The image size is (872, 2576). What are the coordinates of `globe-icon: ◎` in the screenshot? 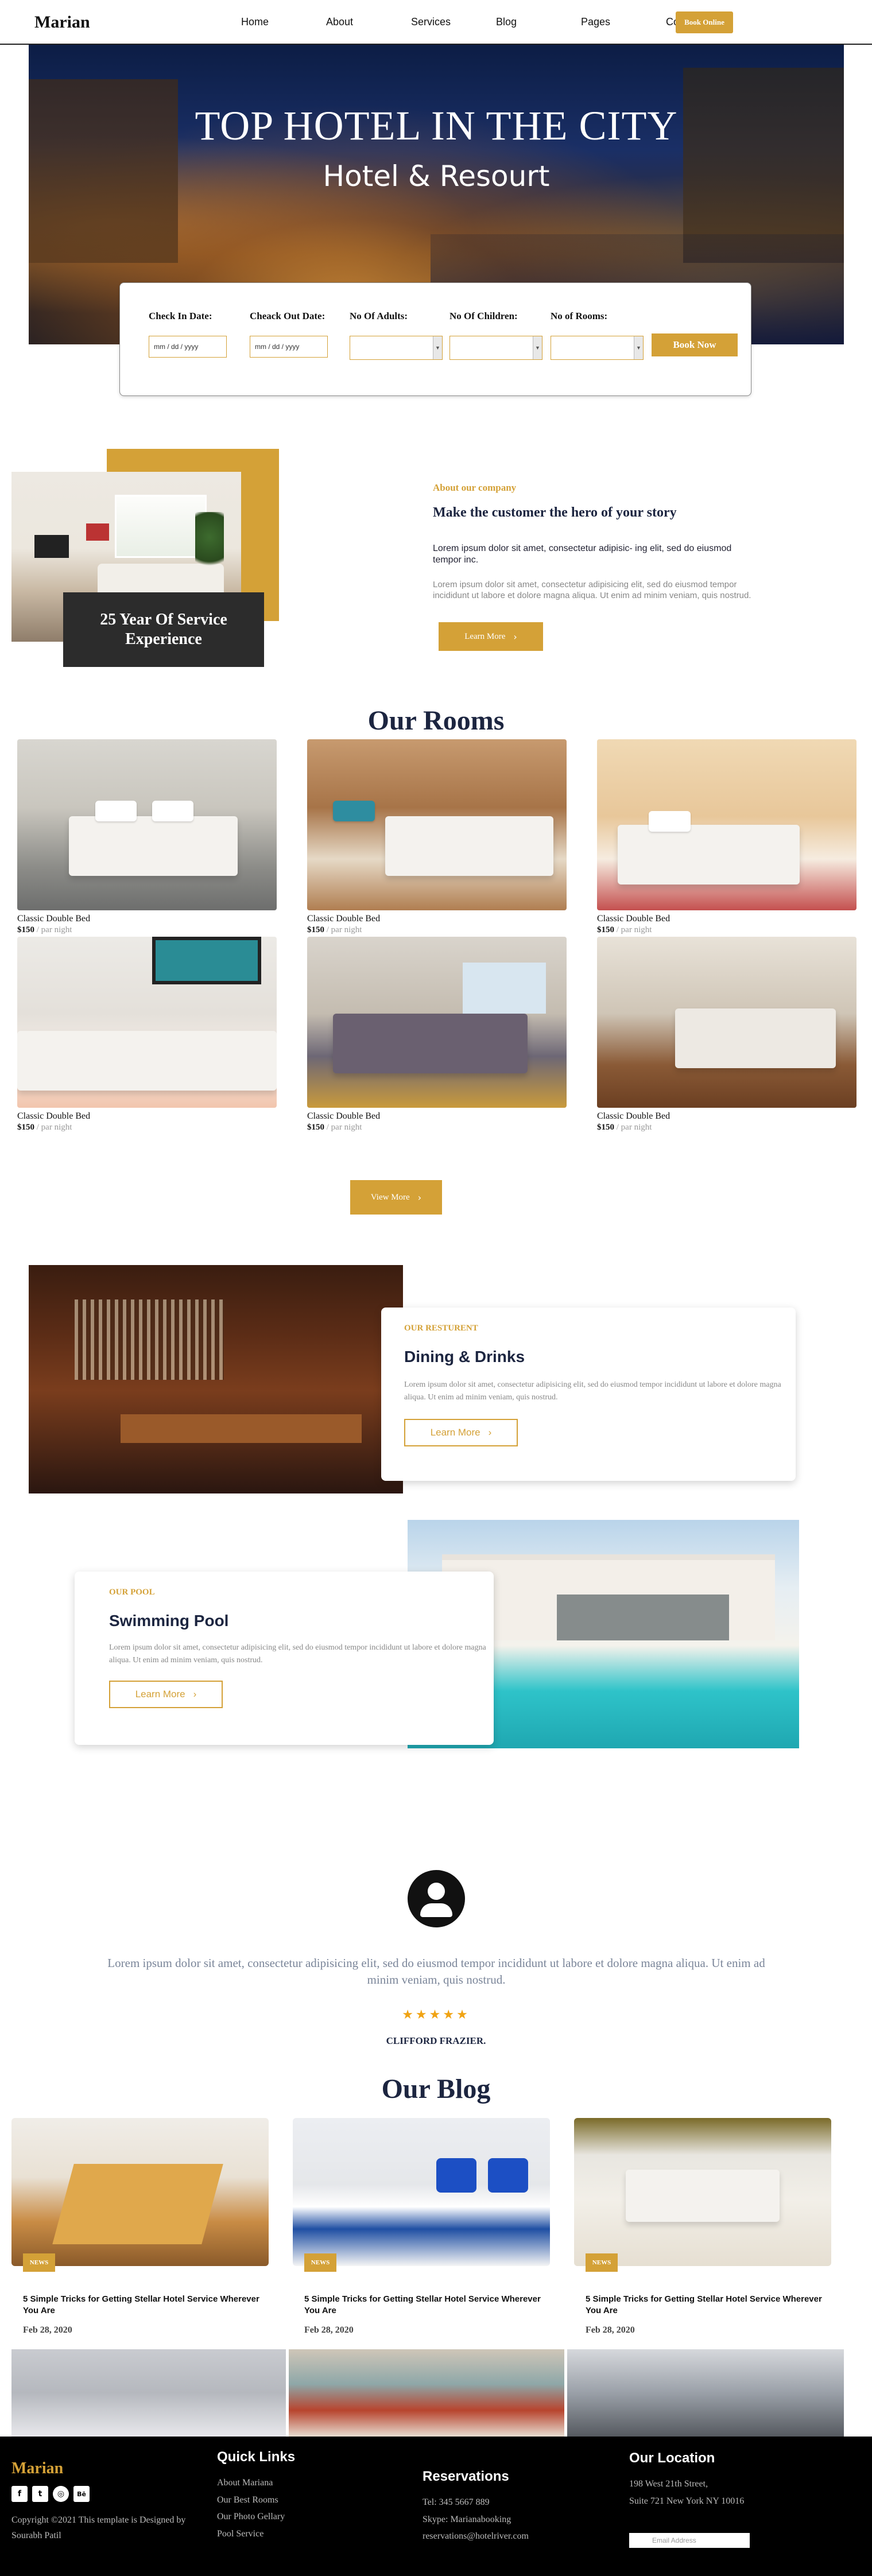 It's located at (61, 2494).